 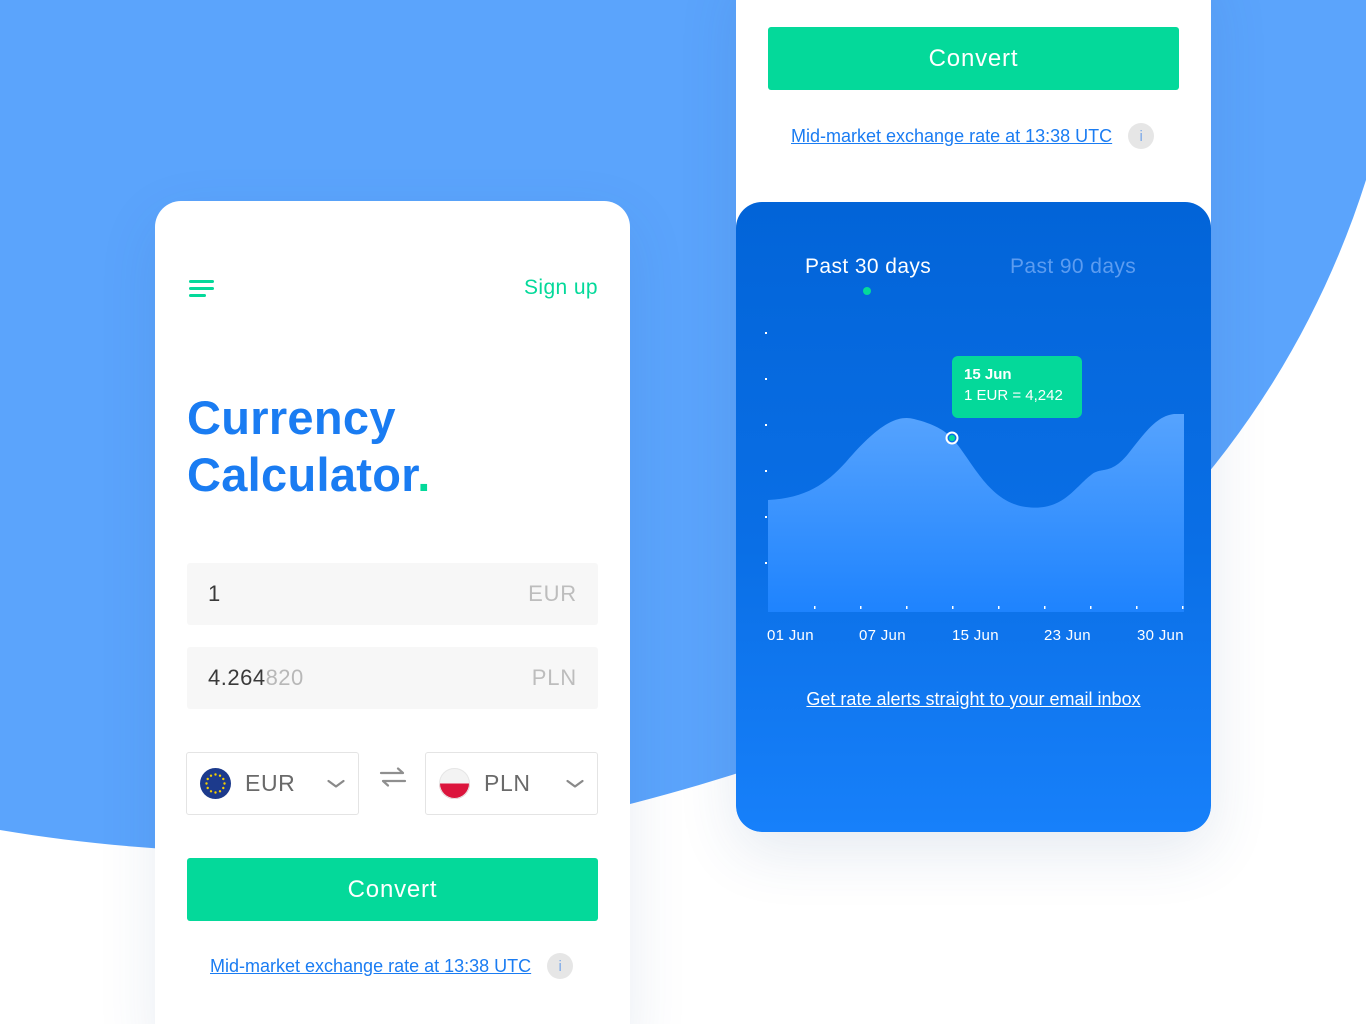 What do you see at coordinates (284, 677) in the screenshot?
I see `result-value-decimals: 820` at bounding box center [284, 677].